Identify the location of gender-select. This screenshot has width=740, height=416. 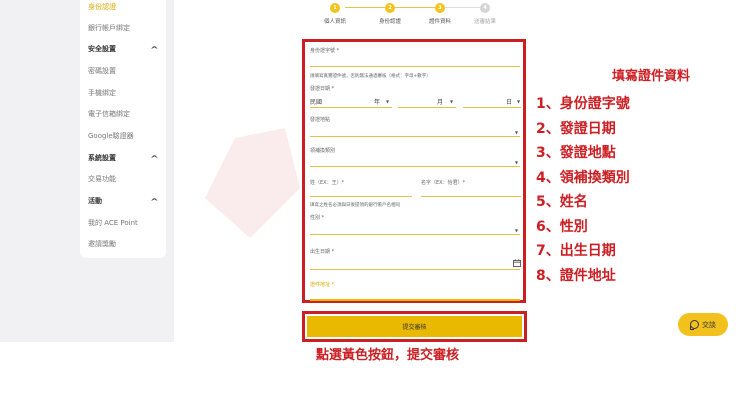
(415, 234).